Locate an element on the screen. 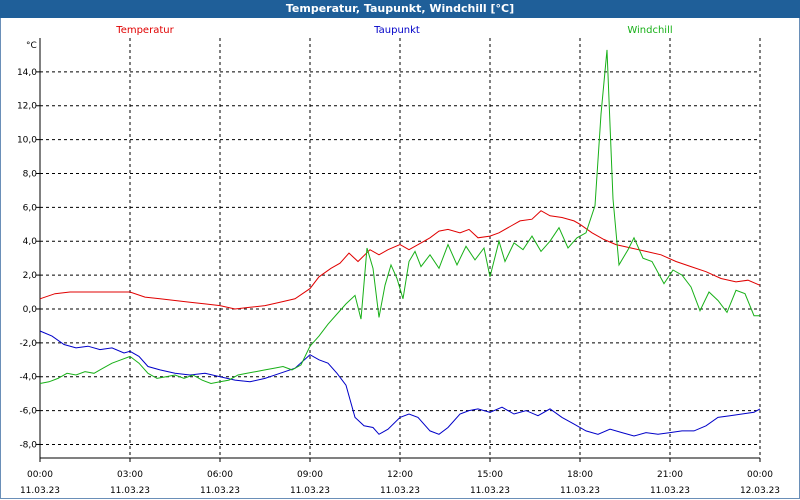 The height and width of the screenshot is (500, 800). x-tick-time-label: 21:00 is located at coordinates (670, 475).